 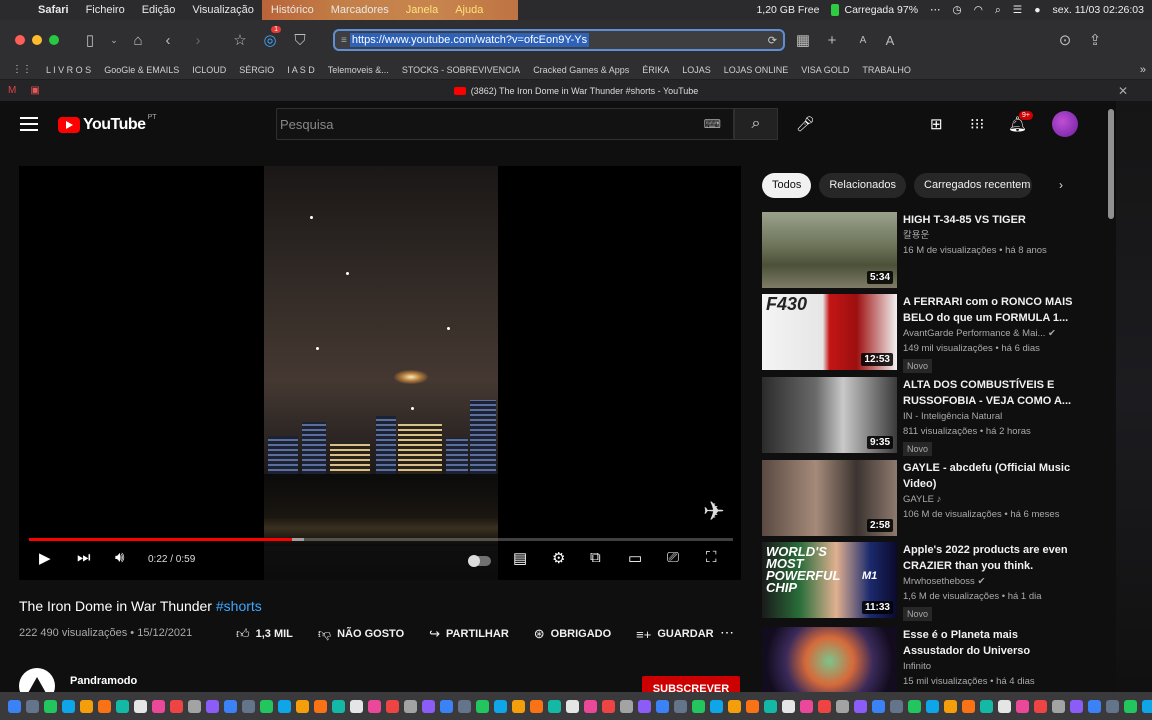 What do you see at coordinates (300, 40) in the screenshot?
I see `shield-icon: ⛉` at bounding box center [300, 40].